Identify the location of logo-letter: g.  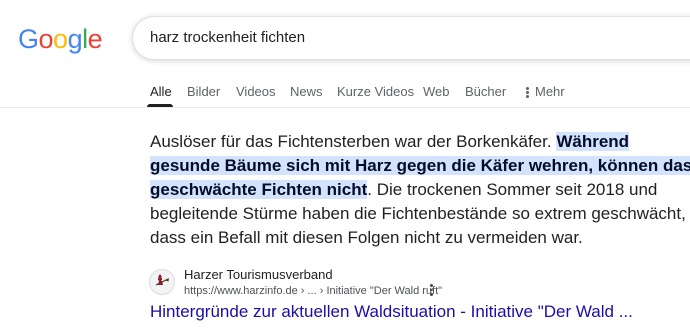
(75, 39).